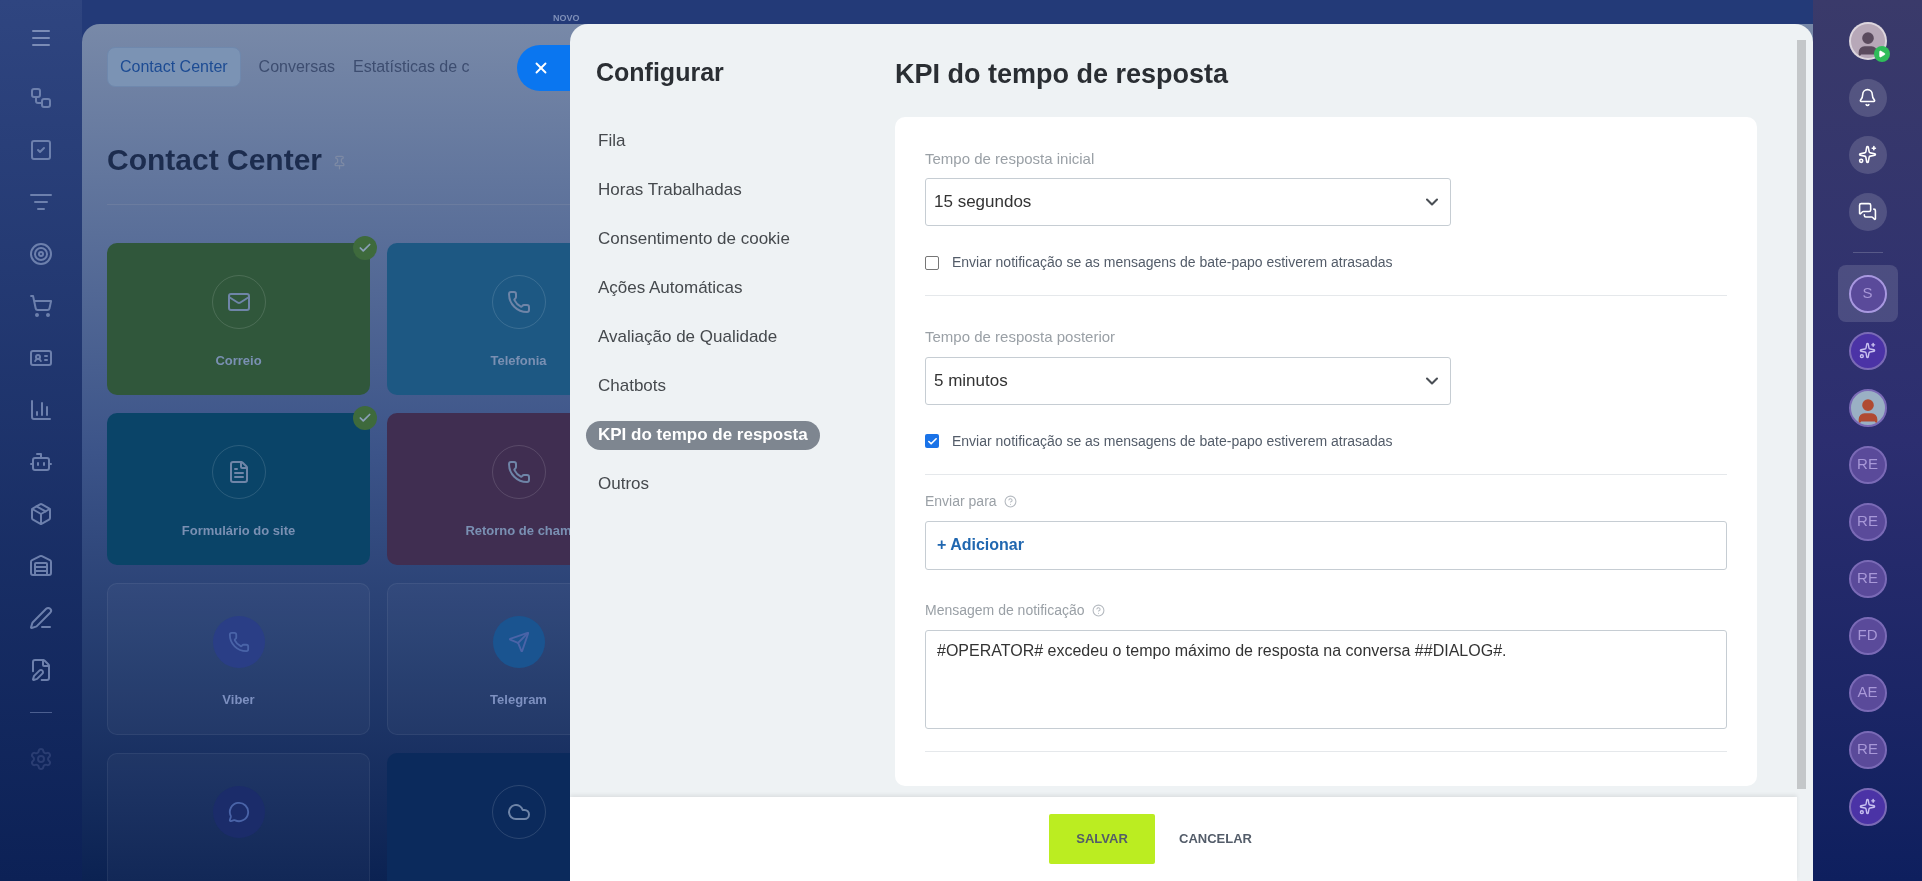  I want to click on sparkle-button, so click(1867, 154).